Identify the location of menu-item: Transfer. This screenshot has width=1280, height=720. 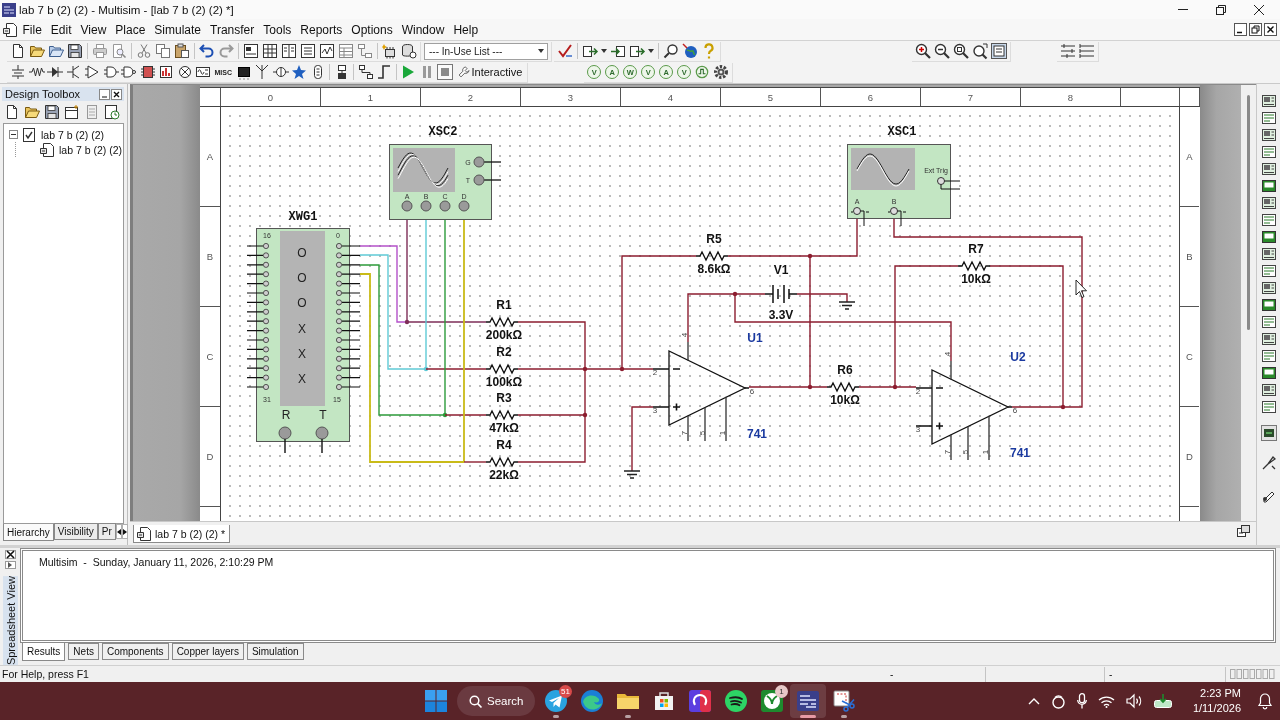
(232, 29).